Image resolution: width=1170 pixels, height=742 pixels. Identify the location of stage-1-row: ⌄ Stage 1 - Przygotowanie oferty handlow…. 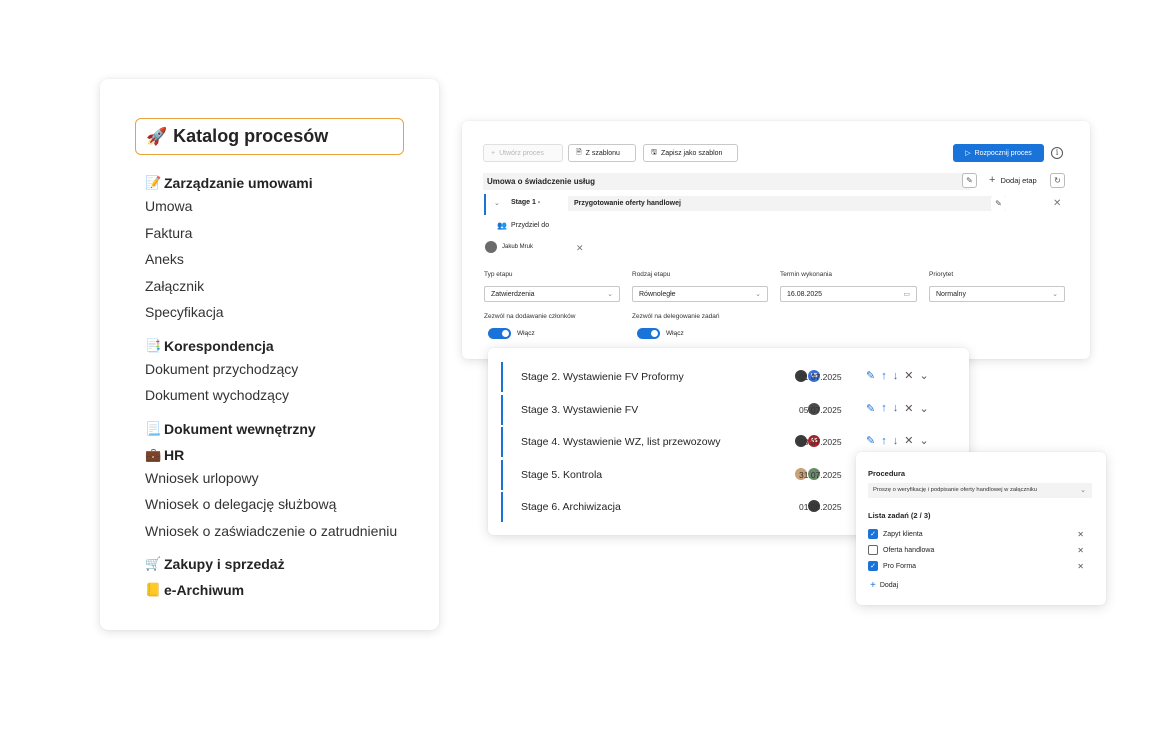
(745, 204).